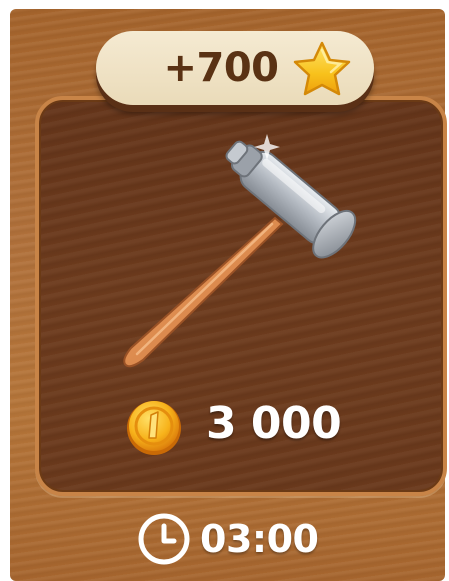  I want to click on star-icon, so click(322, 68).